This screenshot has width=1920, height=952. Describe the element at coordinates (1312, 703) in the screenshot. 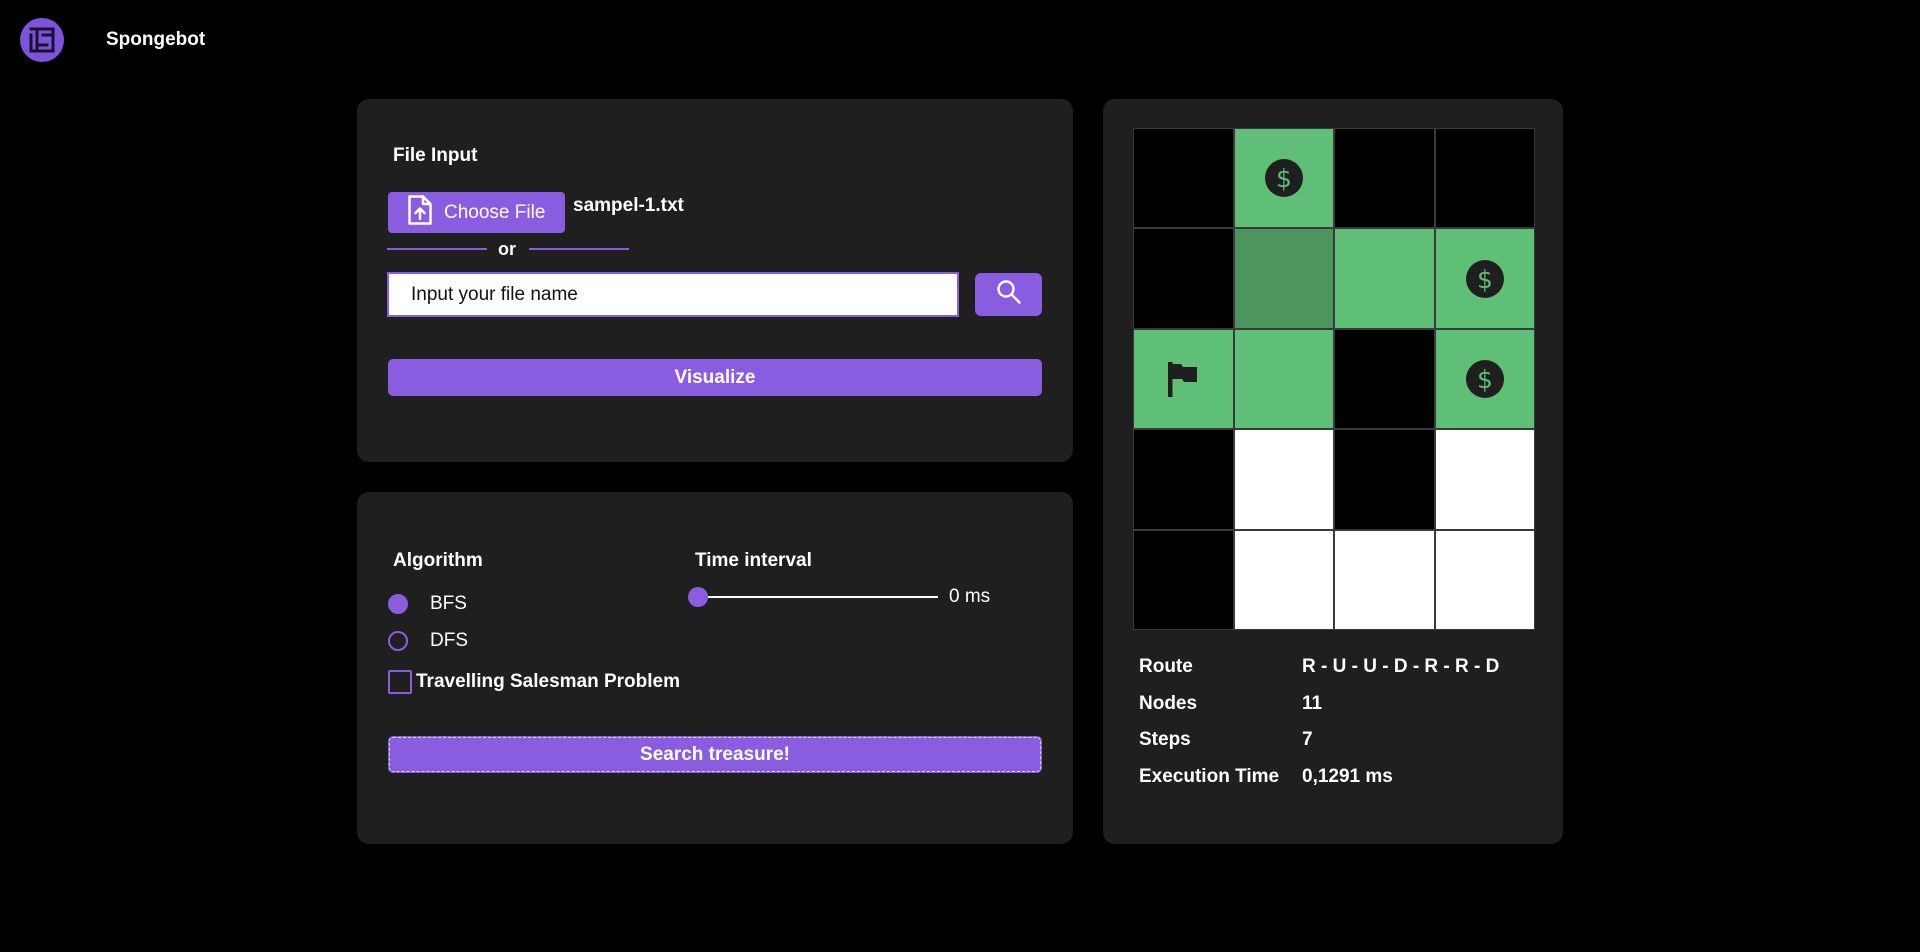

I see `nodes-value: 11` at that location.